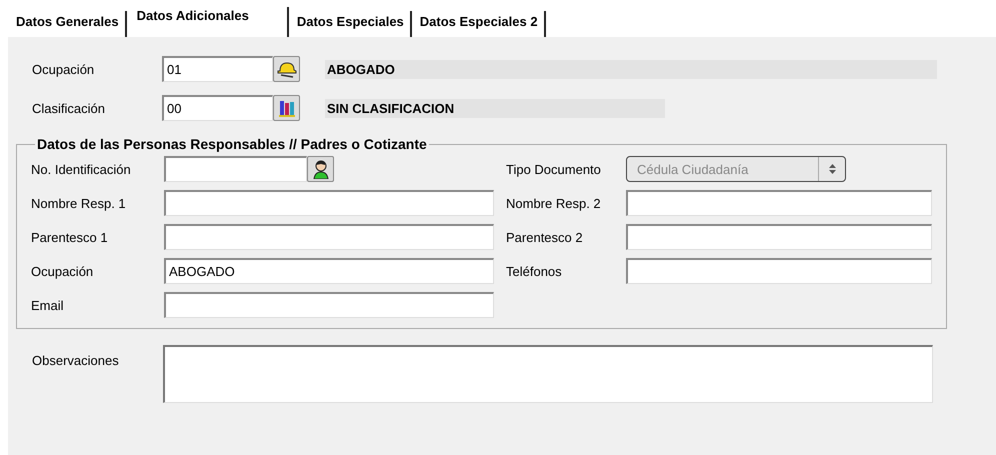  Describe the element at coordinates (217, 69) in the screenshot. I see `input-field: 01` at that location.